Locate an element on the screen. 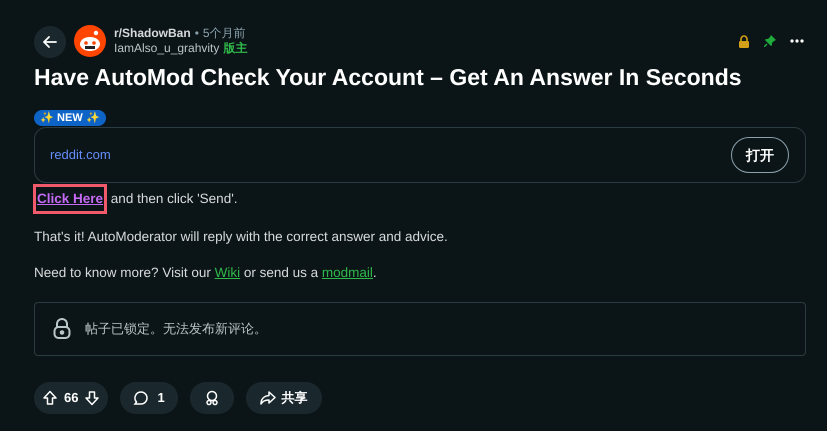 The height and width of the screenshot is (431, 827). speech-bubble-icon is located at coordinates (141, 398).